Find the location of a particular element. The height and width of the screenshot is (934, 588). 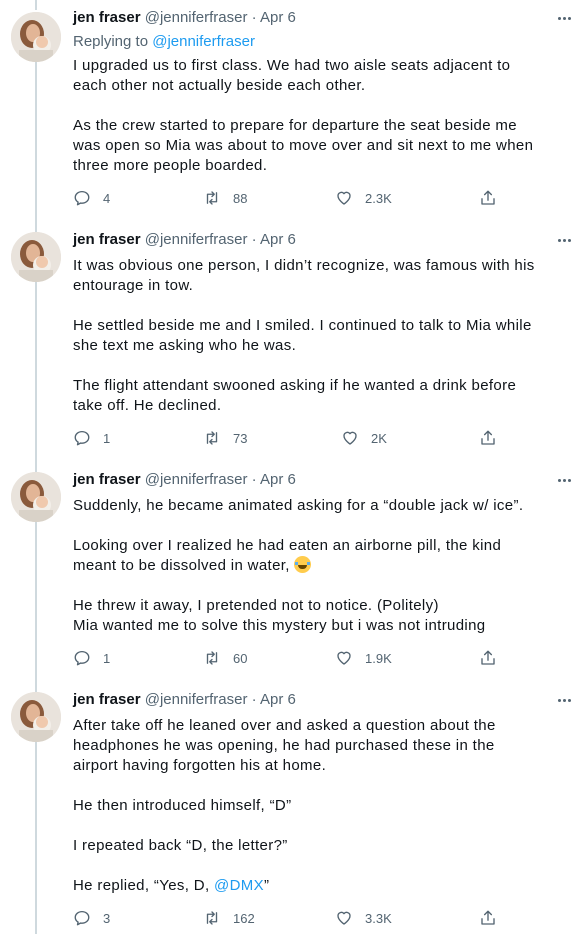

reply-count: 3 is located at coordinates (107, 918).